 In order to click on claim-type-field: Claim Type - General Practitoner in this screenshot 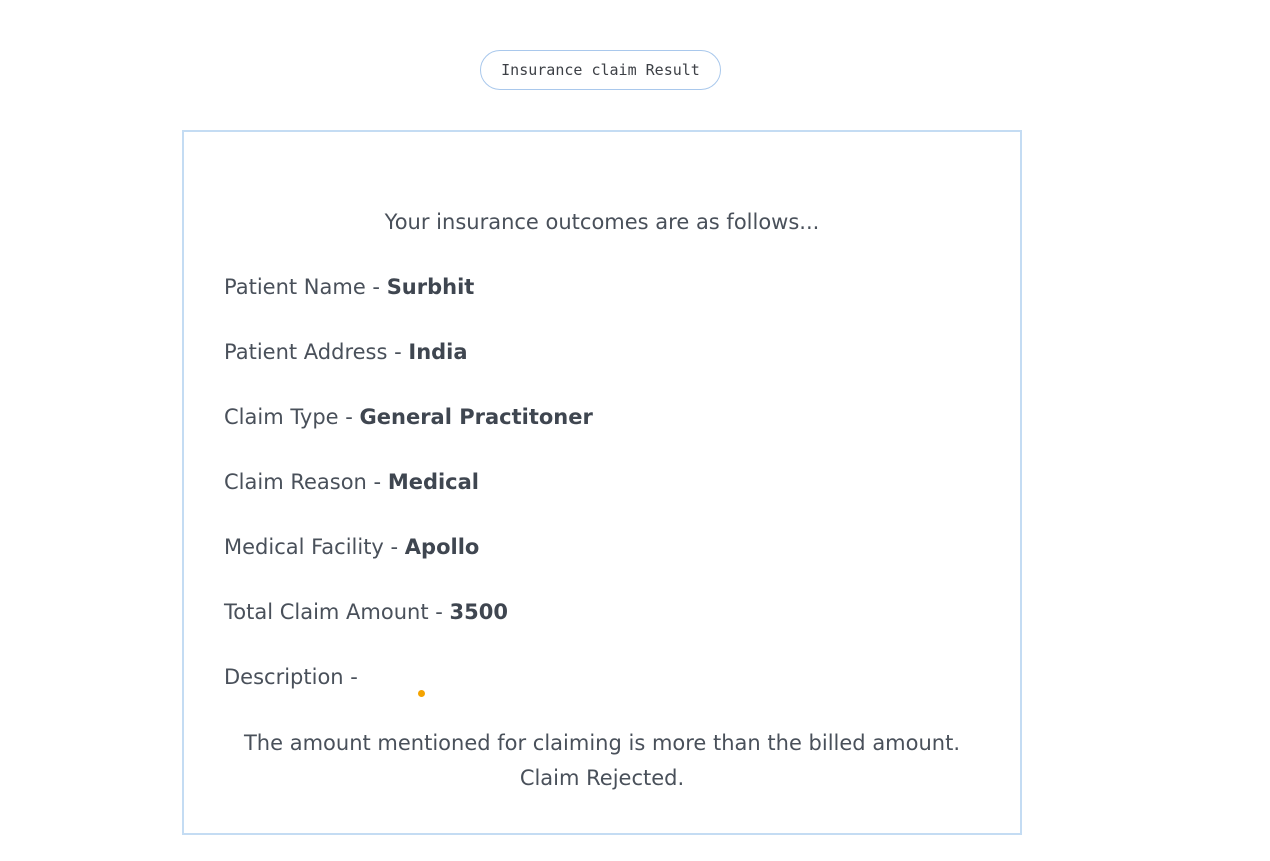, I will do `click(408, 417)`.